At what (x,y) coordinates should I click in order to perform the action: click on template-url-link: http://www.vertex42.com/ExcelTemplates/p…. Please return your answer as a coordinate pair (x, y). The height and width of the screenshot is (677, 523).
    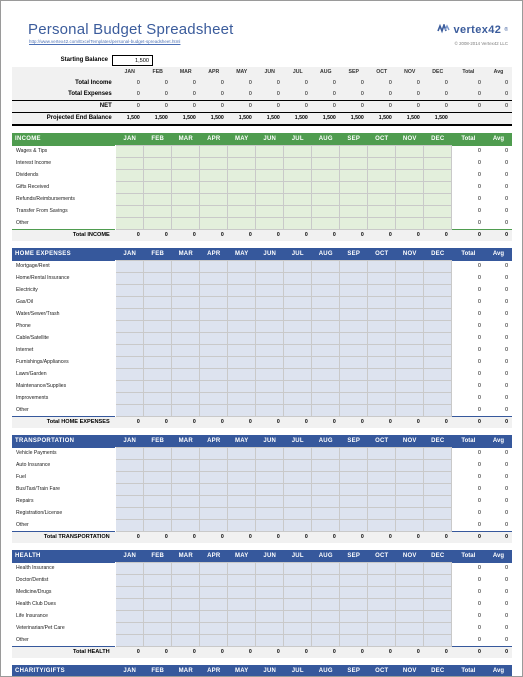
    Looking at the image, I should click on (104, 41).